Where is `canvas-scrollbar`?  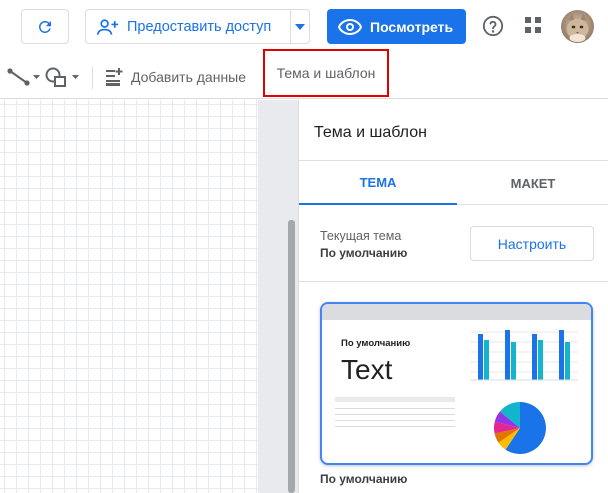 canvas-scrollbar is located at coordinates (291, 356).